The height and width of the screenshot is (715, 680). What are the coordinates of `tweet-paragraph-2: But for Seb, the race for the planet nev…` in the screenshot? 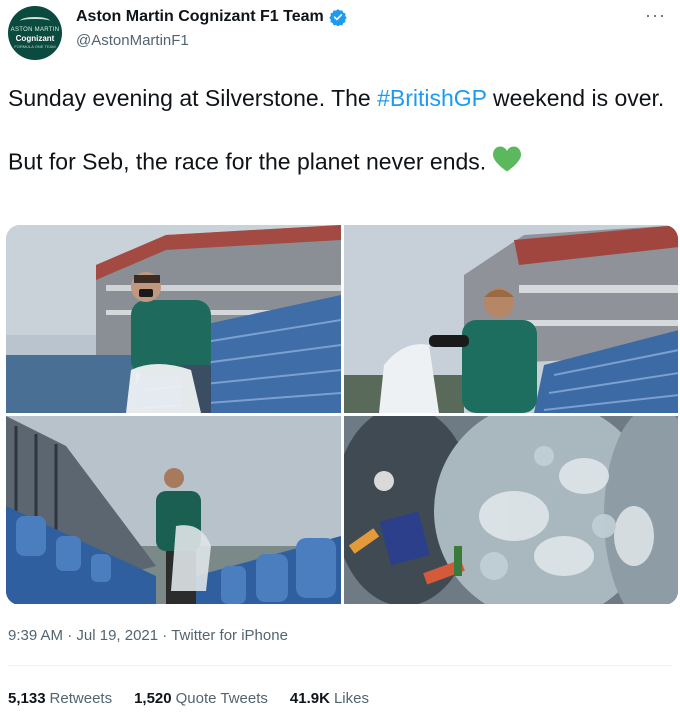 It's located at (338, 163).